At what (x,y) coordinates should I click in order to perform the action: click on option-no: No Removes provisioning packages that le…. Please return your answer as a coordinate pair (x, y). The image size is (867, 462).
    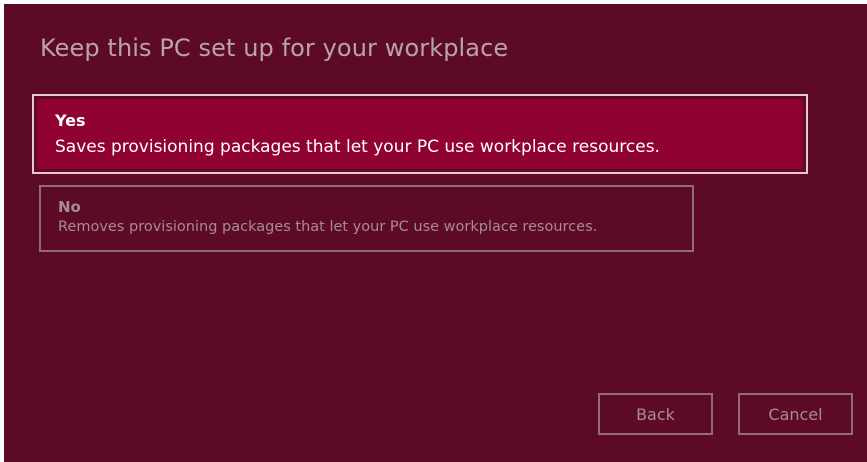
    Looking at the image, I should click on (366, 218).